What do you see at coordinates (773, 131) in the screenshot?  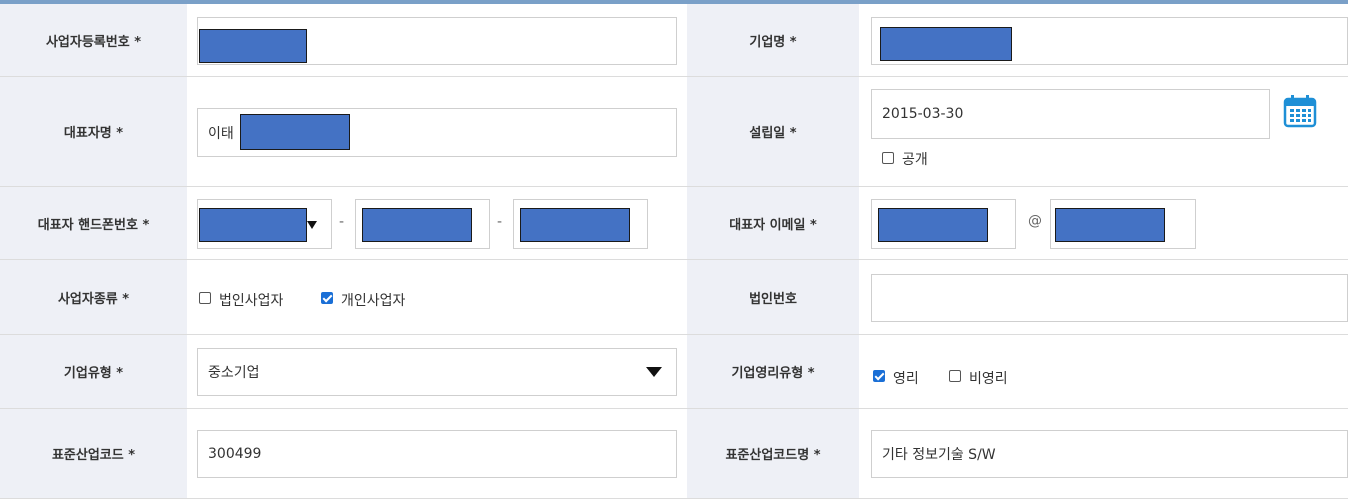 I see `label-founded-date: 설립일 *` at bounding box center [773, 131].